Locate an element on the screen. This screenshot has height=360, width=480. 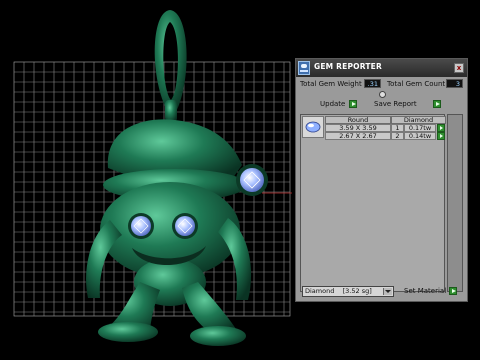
set-material-button: Set Material is located at coordinates (425, 291).